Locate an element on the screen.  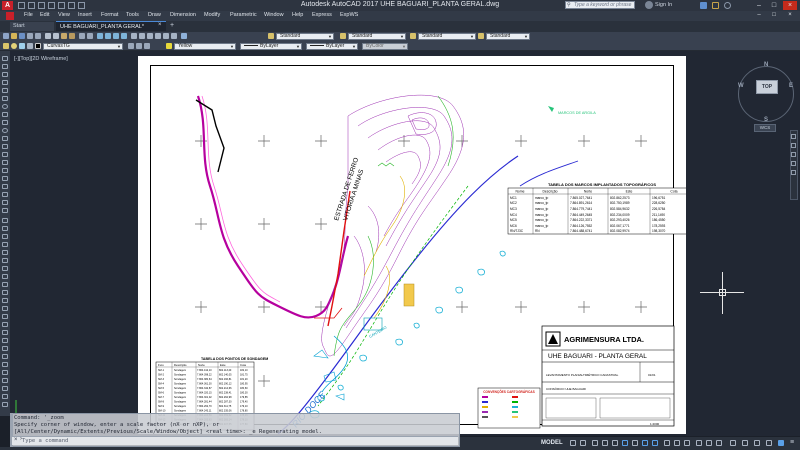
linetype-select: ByLayer ▼ is located at coordinates (271, 46).